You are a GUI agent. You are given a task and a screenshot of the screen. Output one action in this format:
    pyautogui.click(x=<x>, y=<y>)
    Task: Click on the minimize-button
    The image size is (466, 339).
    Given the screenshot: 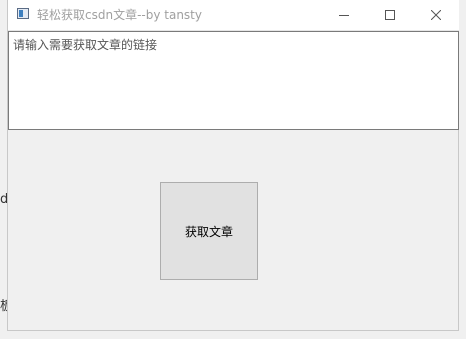 What is the action you would take?
    pyautogui.click(x=344, y=15)
    